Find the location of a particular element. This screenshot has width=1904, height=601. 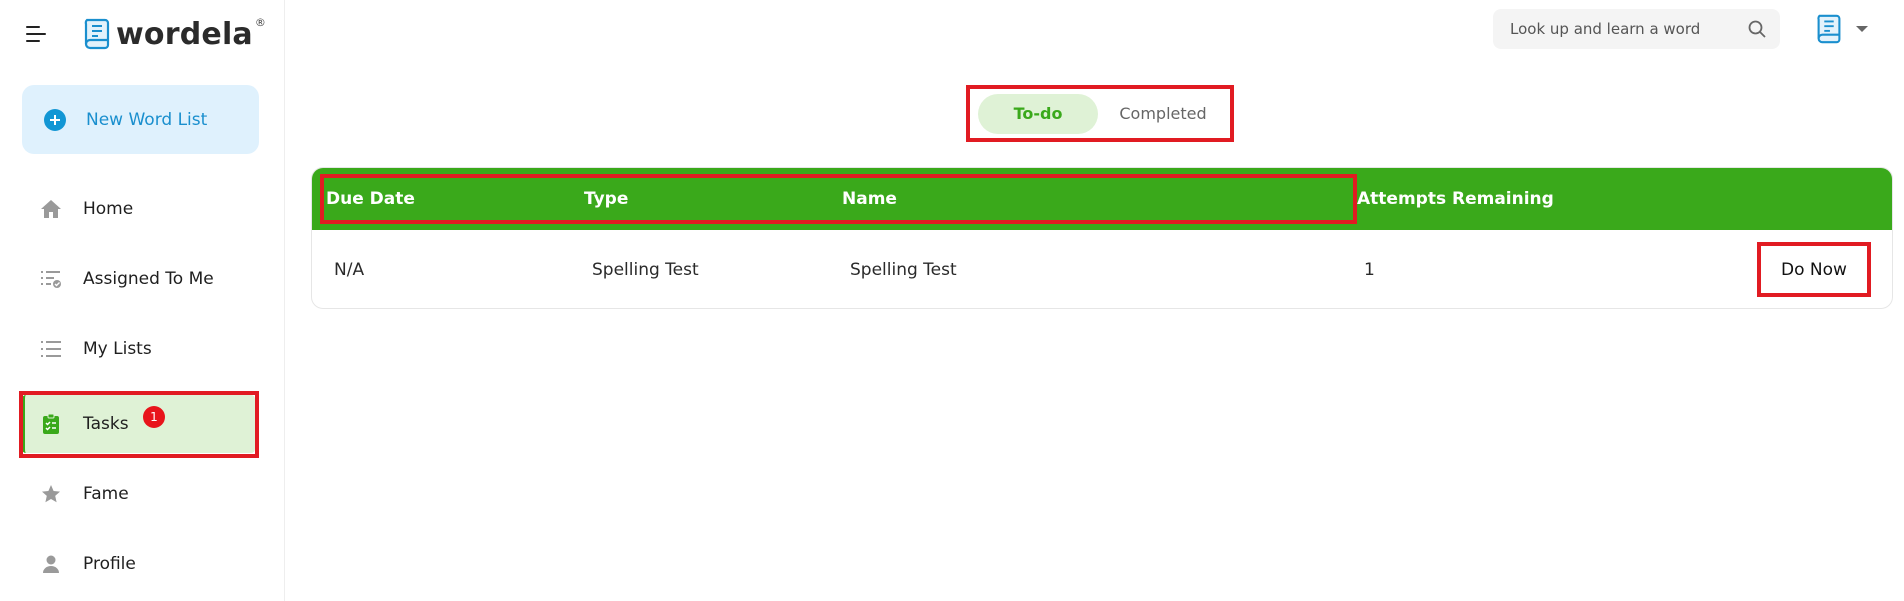

sidebar-item-label: My Lists is located at coordinates (117, 349).